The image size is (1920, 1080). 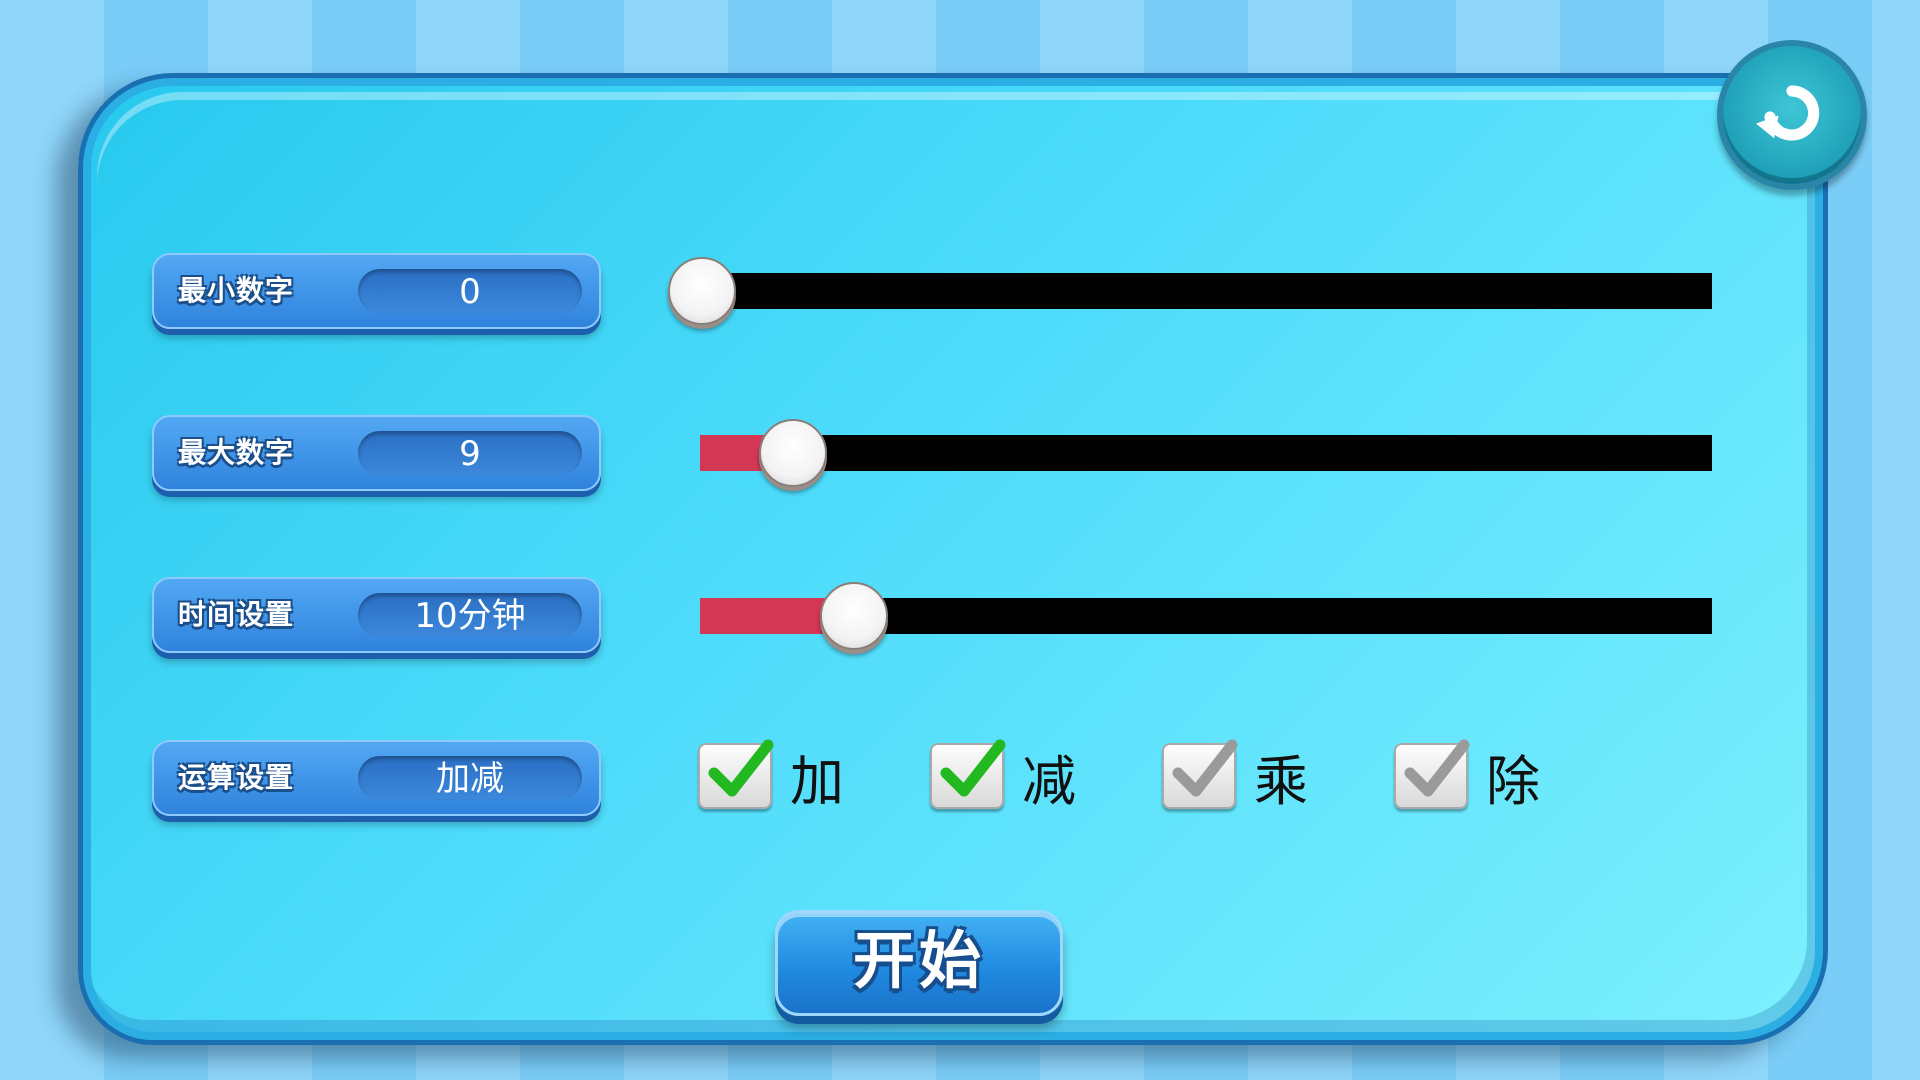 I want to click on back-button, so click(x=1792, y=115).